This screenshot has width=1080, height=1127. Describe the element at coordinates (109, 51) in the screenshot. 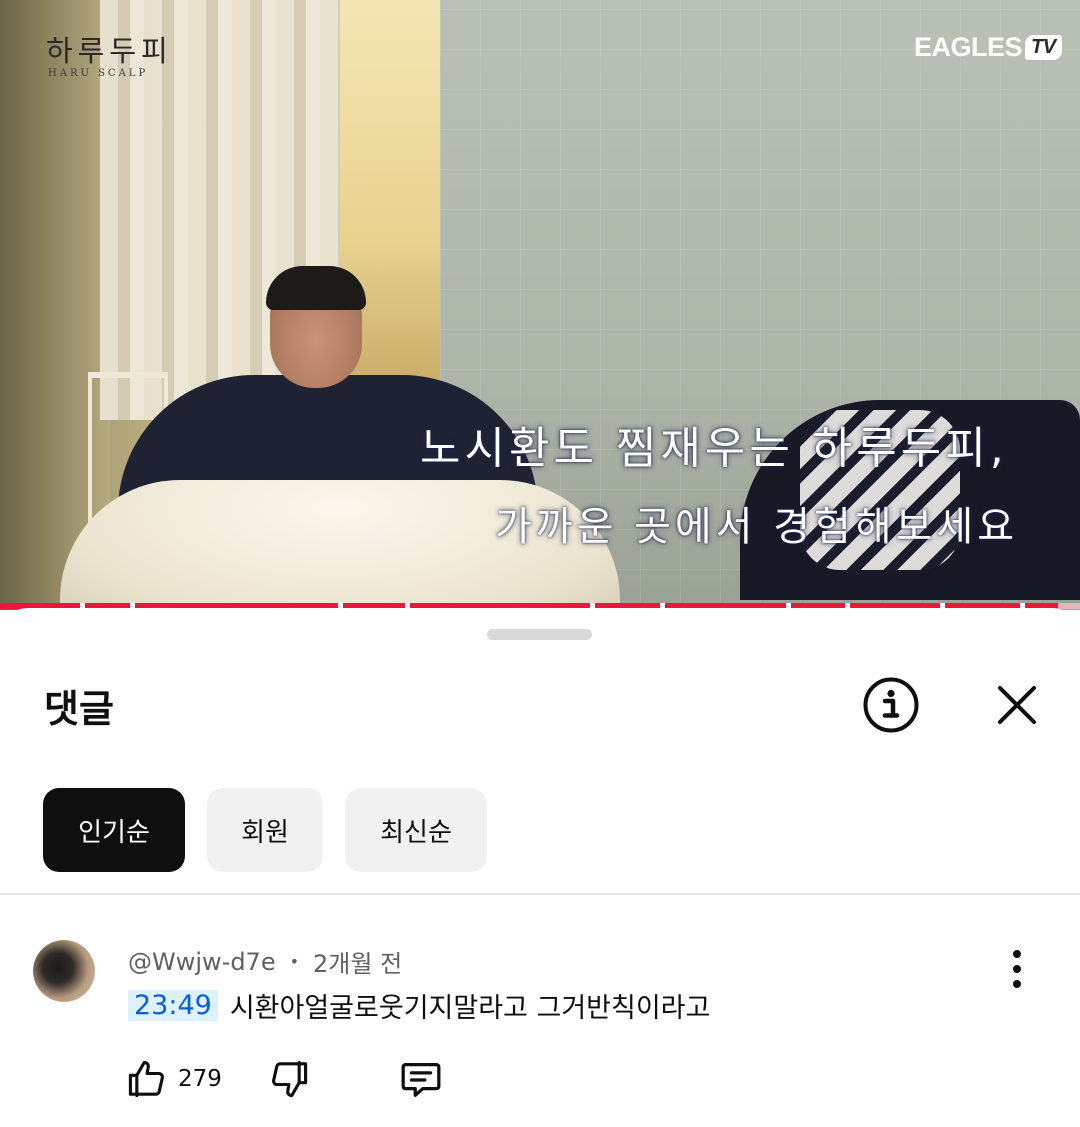

I see `brand-logo-korean: 하루두피` at that location.